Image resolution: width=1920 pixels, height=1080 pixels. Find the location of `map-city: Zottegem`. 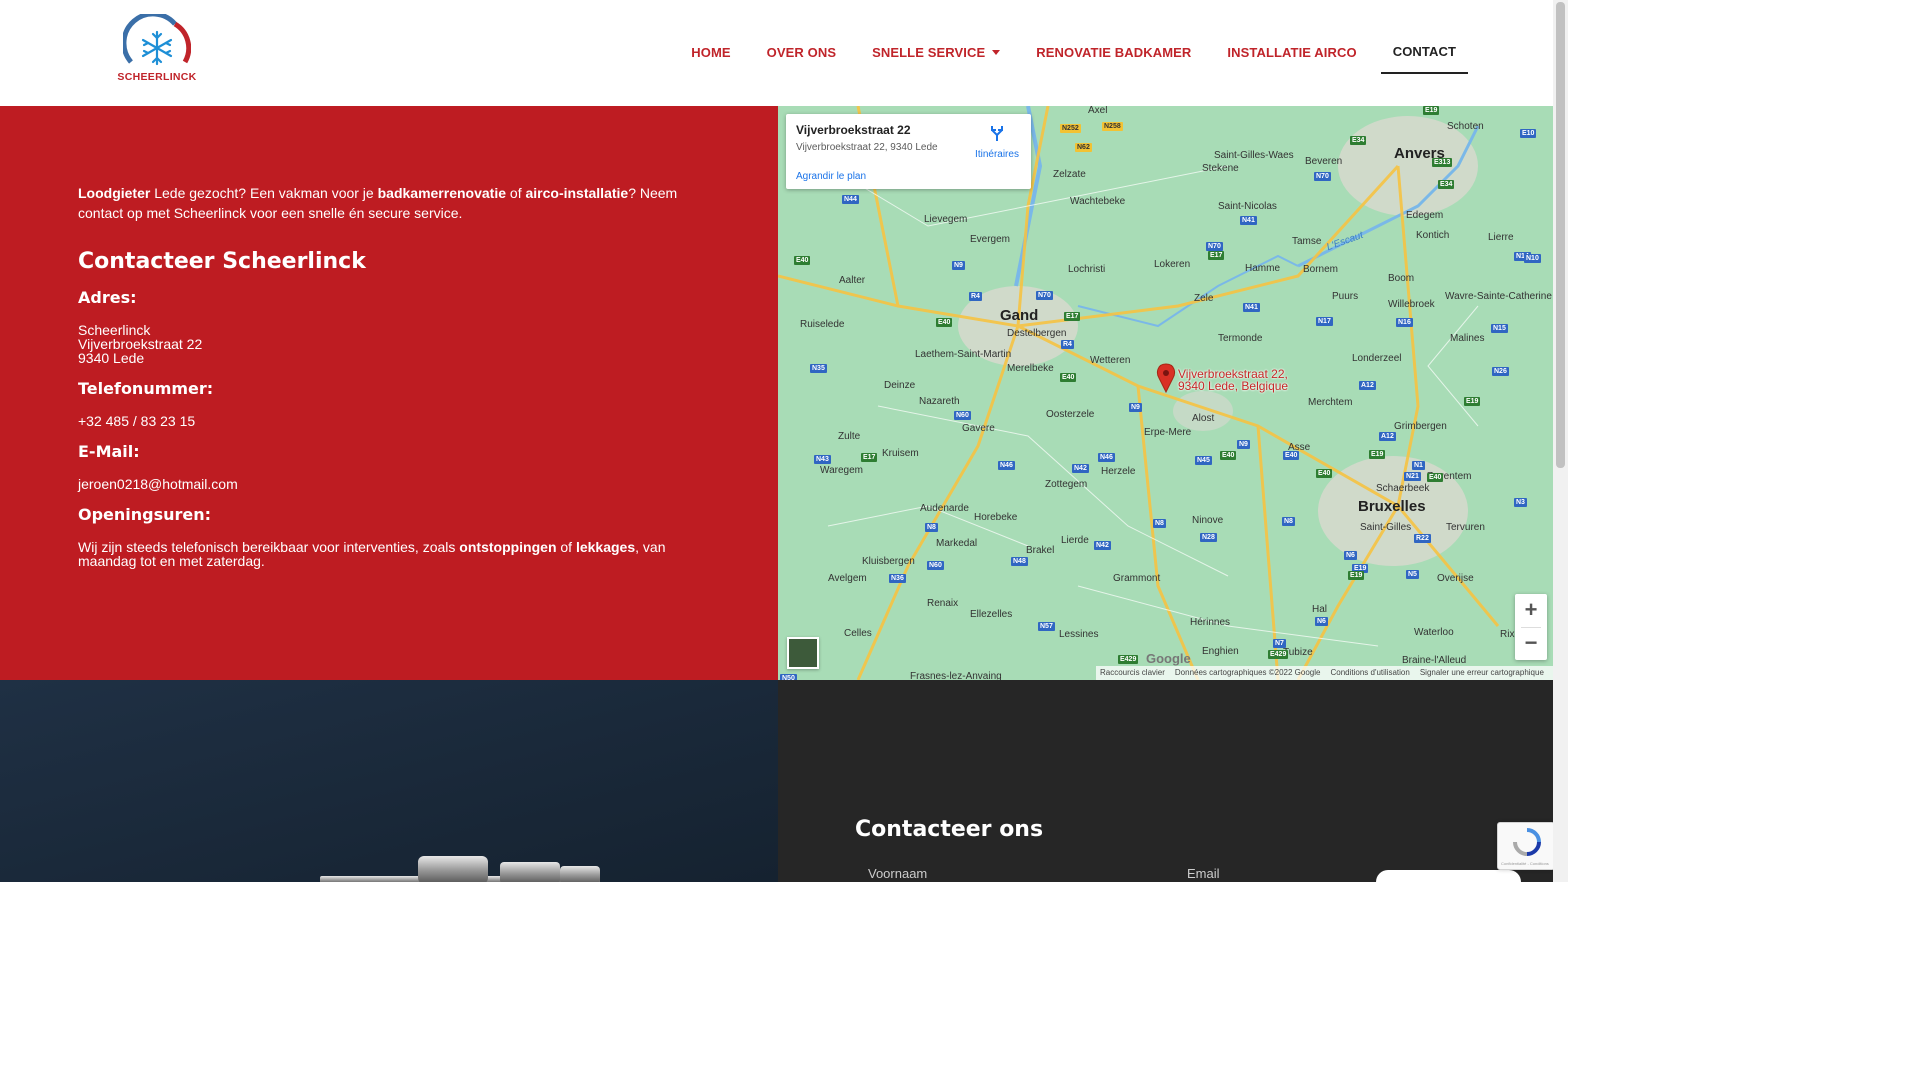

map-city: Zottegem is located at coordinates (1066, 484).